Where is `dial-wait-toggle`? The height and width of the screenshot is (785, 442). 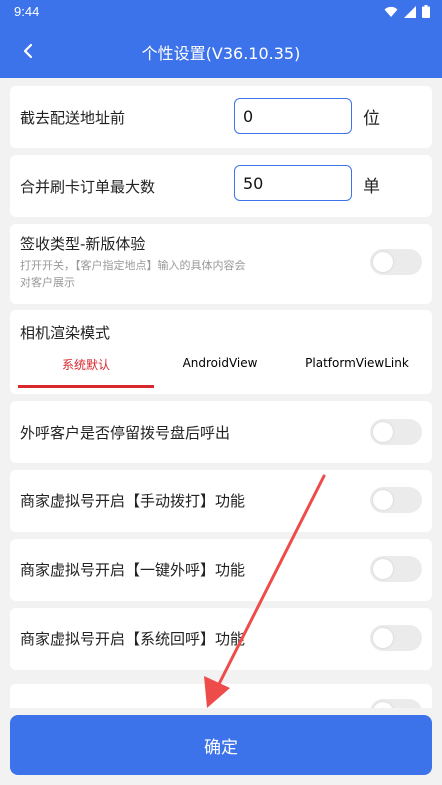 dial-wait-toggle is located at coordinates (396, 432).